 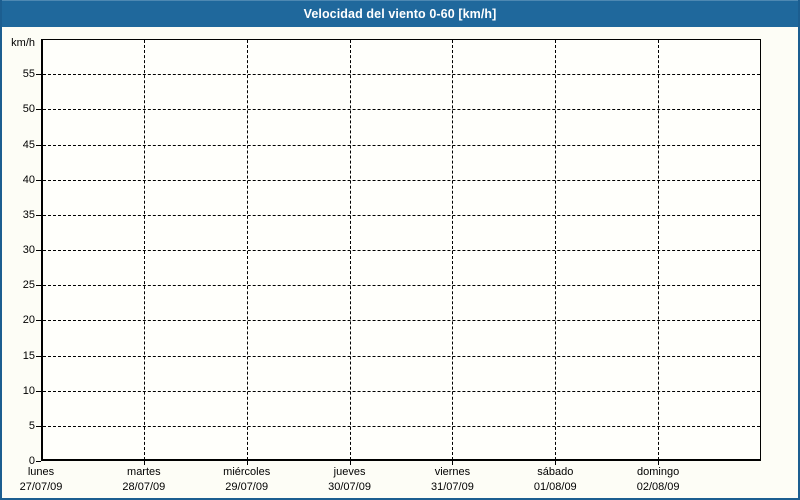 I want to click on y-tick-label: 45, so click(x=28, y=144).